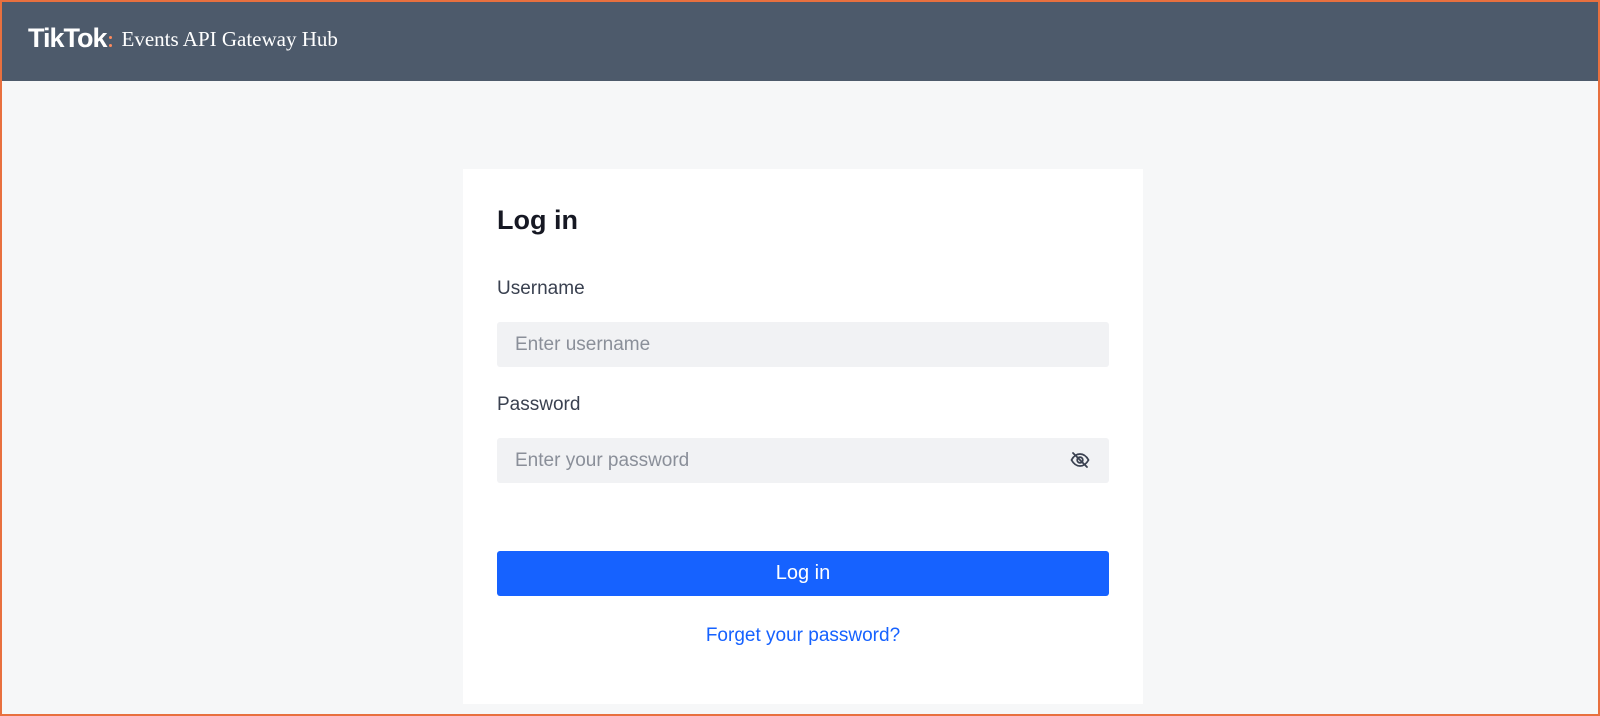  I want to click on login-button: Log in, so click(803, 573).